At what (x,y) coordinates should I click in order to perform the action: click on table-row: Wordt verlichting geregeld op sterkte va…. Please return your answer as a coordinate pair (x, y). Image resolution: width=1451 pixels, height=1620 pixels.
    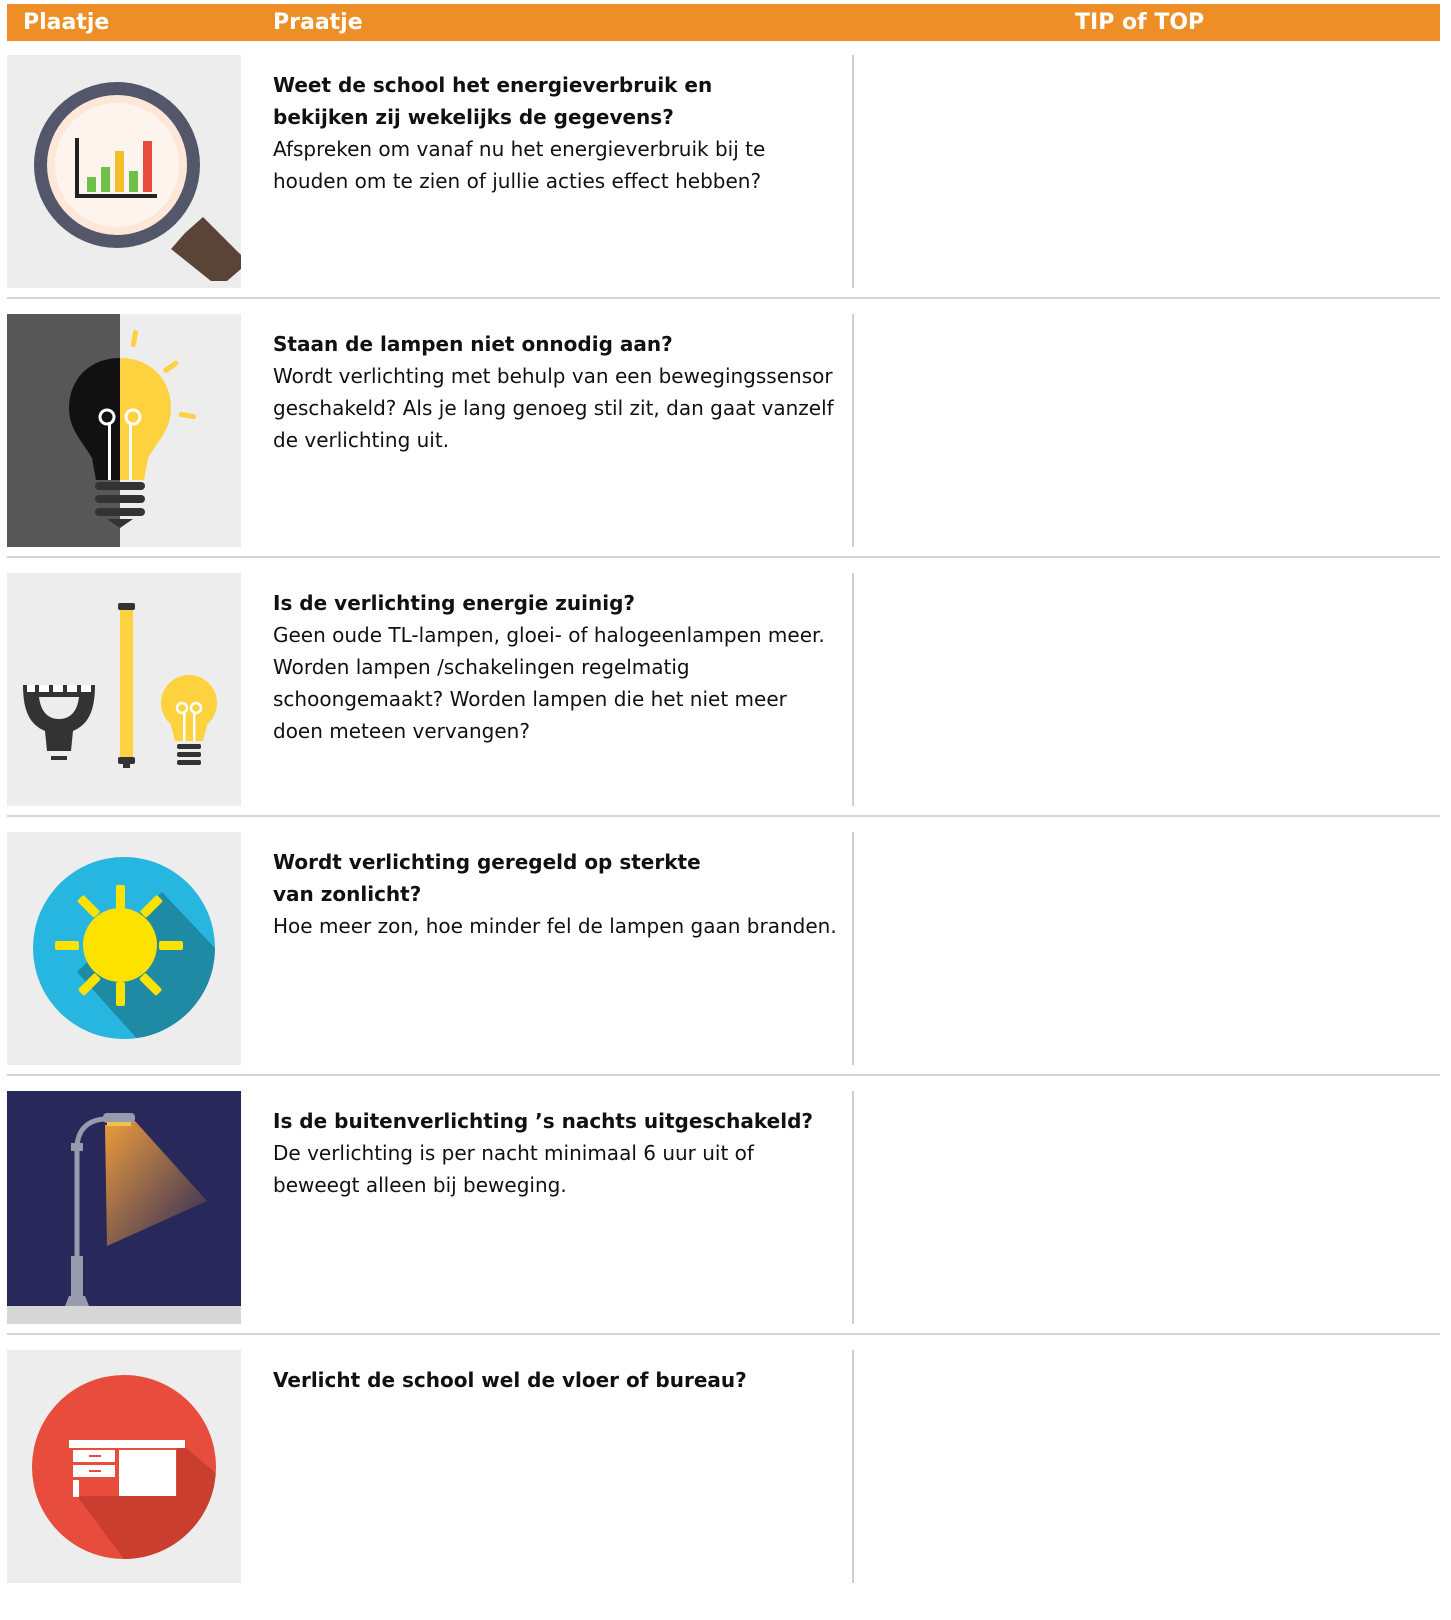
    Looking at the image, I should click on (723, 948).